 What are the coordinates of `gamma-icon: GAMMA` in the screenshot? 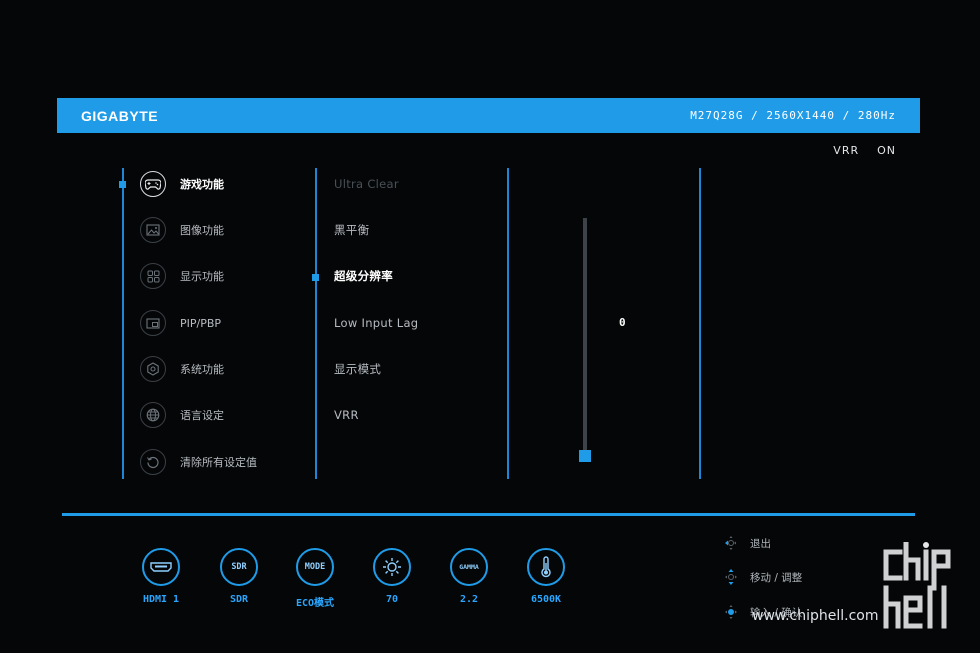 It's located at (469, 567).